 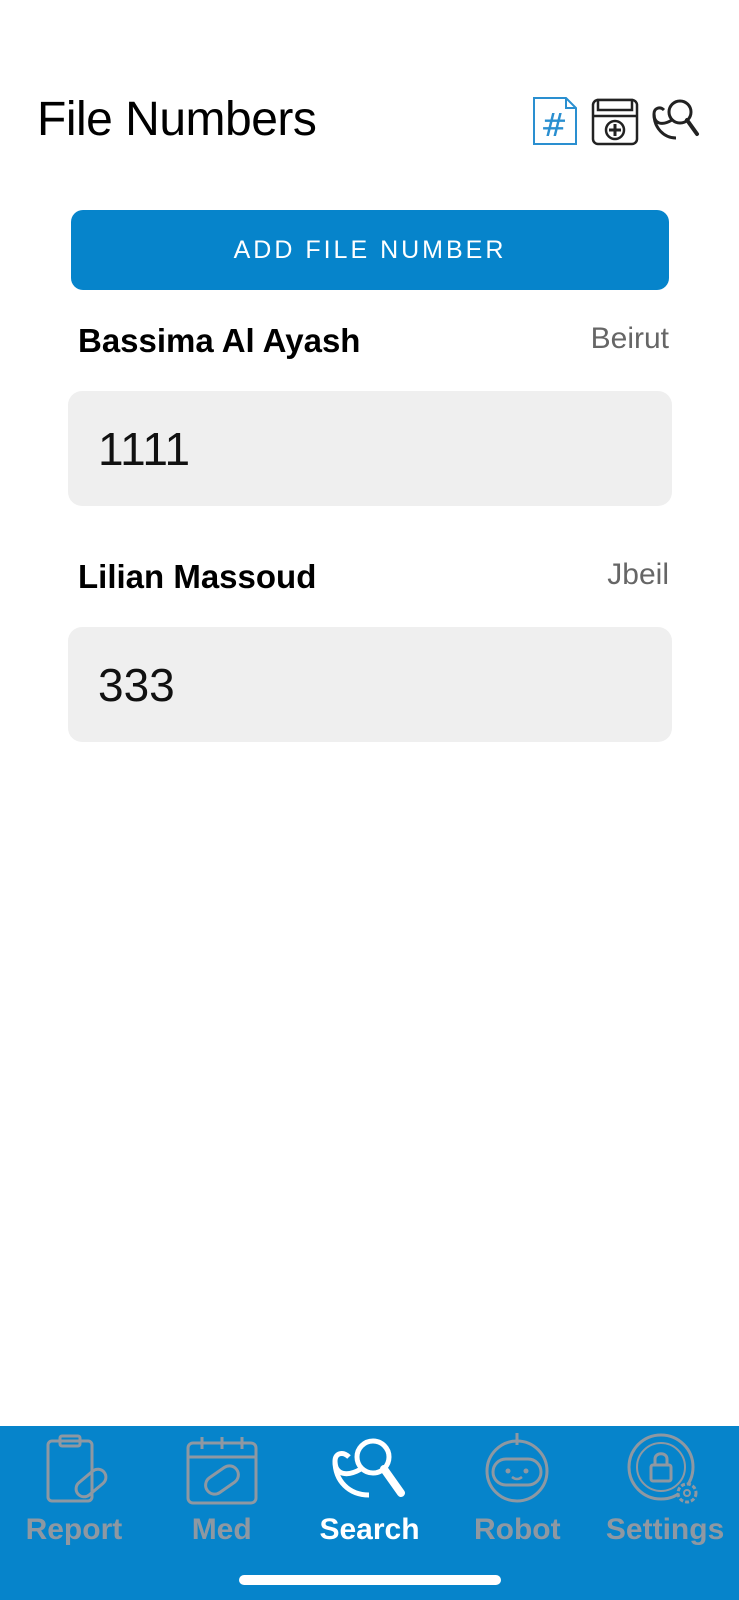 I want to click on patient-city: Jbeil, so click(x=638, y=574).